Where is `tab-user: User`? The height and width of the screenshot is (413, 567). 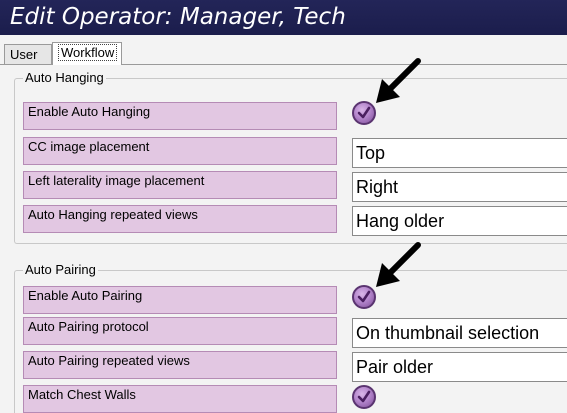 tab-user: User is located at coordinates (28, 54).